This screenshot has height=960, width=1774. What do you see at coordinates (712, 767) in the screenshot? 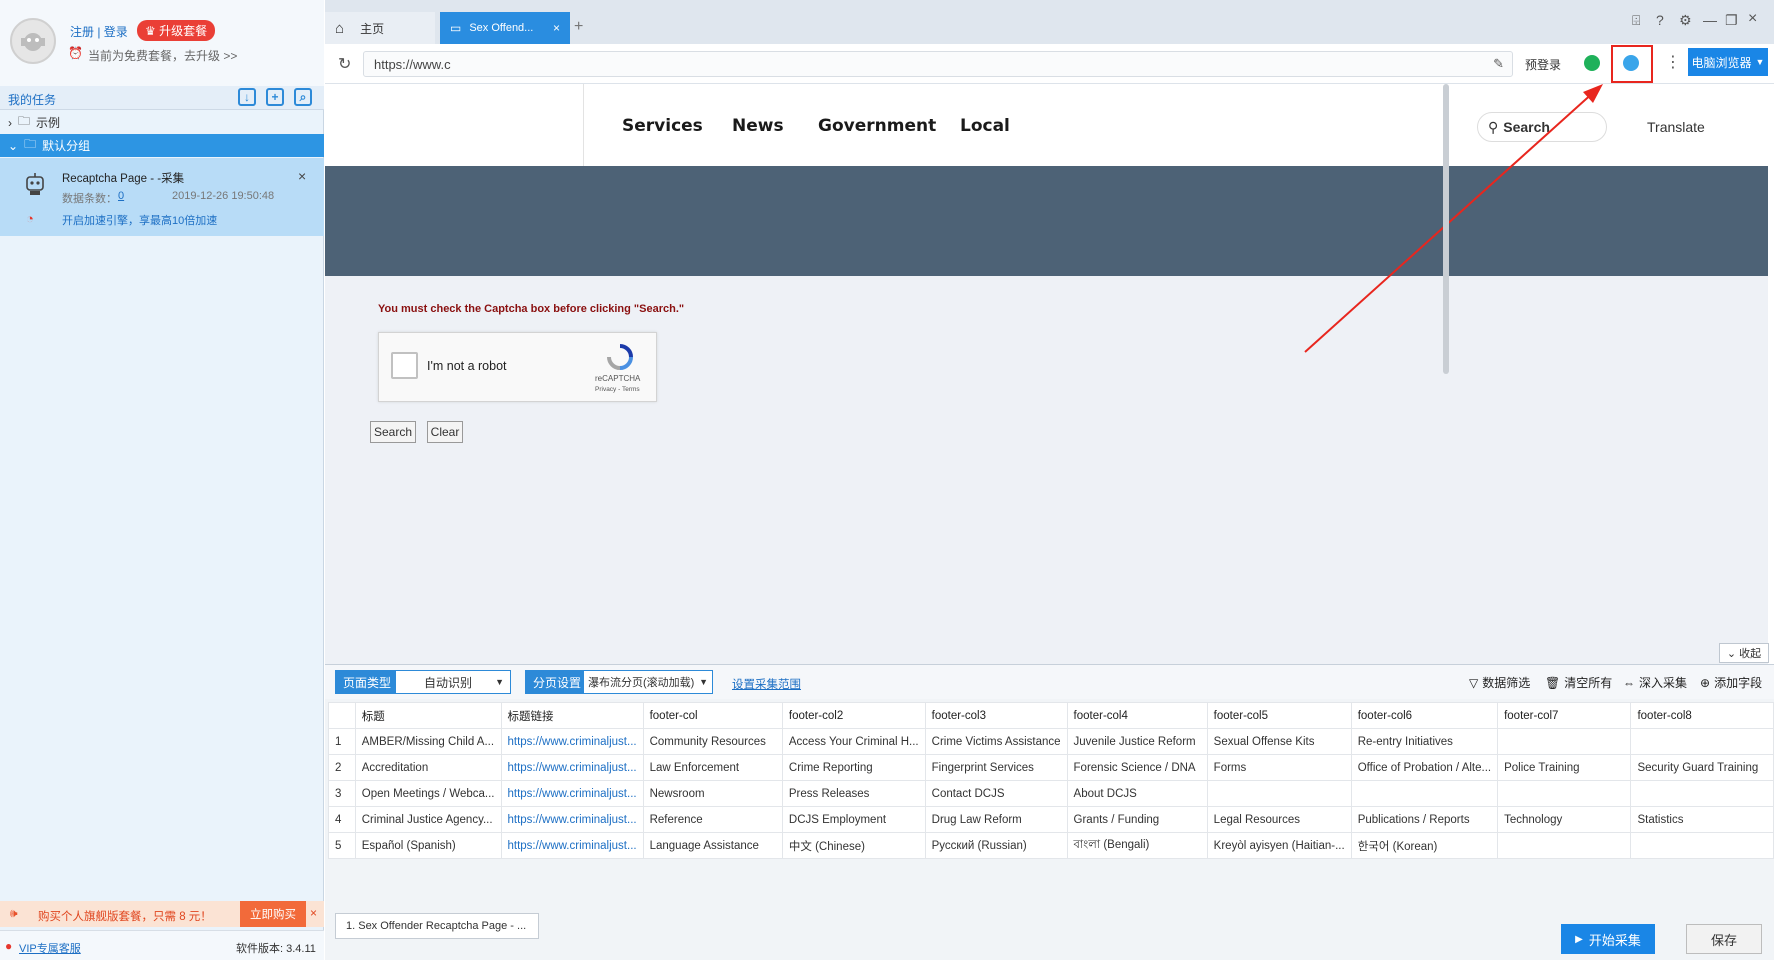
I see `table-cell: Law Enforcement` at bounding box center [712, 767].